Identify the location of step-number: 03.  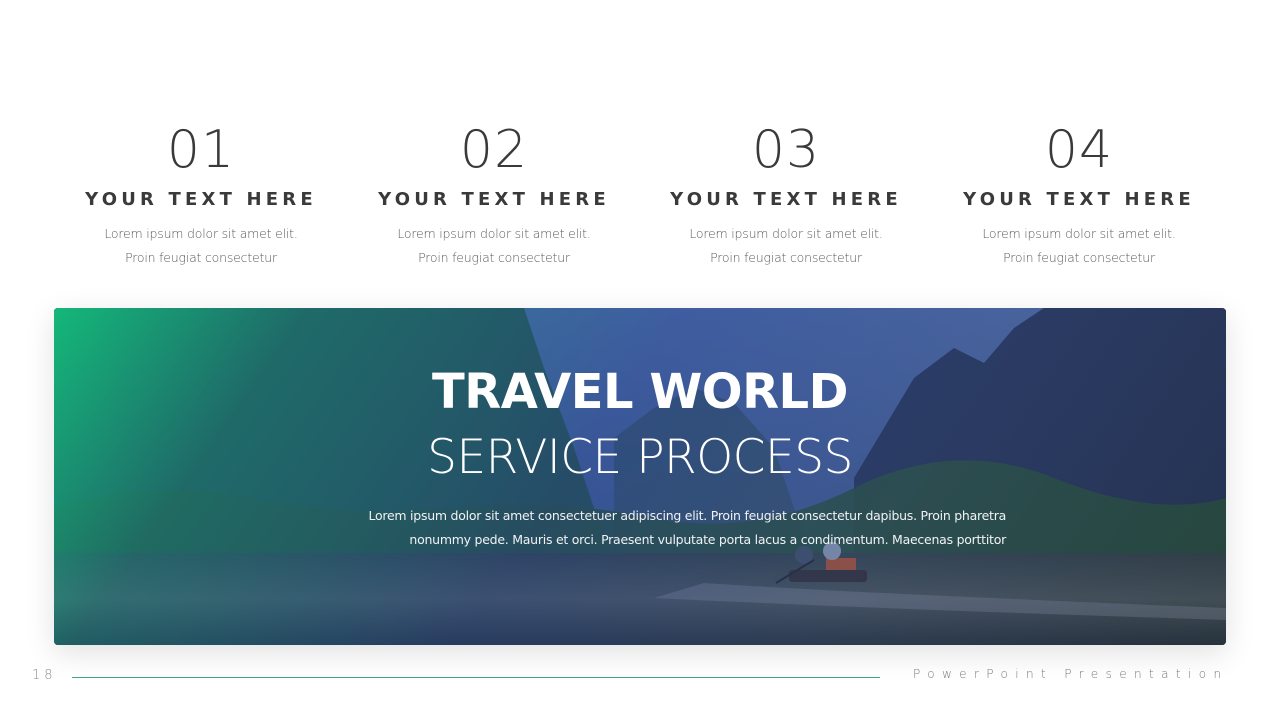
(786, 150).